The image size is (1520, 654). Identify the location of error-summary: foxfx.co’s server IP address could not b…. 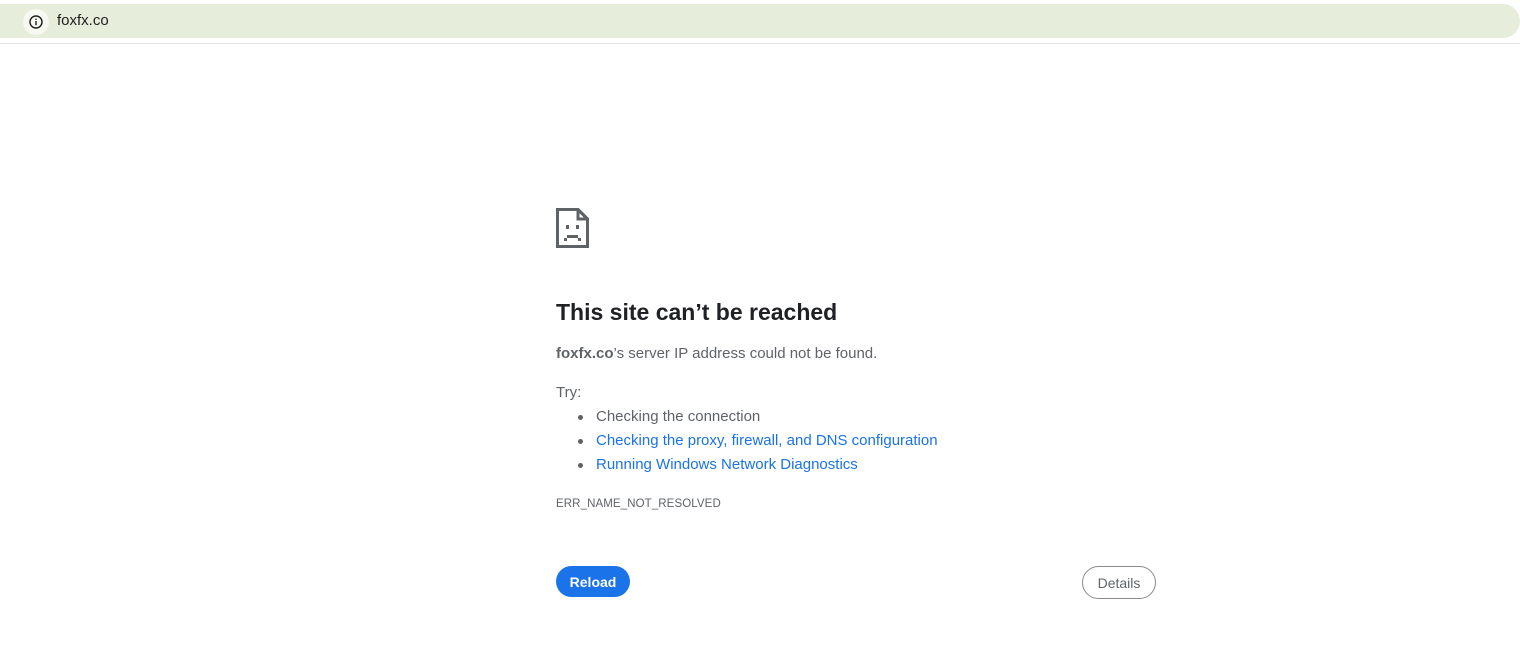
(716, 354).